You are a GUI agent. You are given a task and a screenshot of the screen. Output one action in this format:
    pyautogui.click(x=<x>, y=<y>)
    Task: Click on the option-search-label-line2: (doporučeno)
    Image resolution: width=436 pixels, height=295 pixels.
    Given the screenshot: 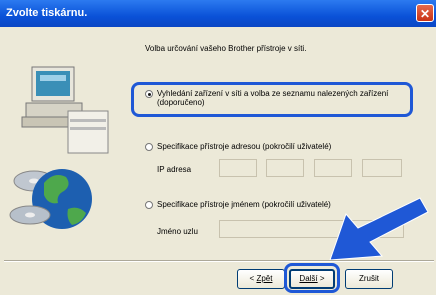 What is the action you would take?
    pyautogui.click(x=181, y=102)
    